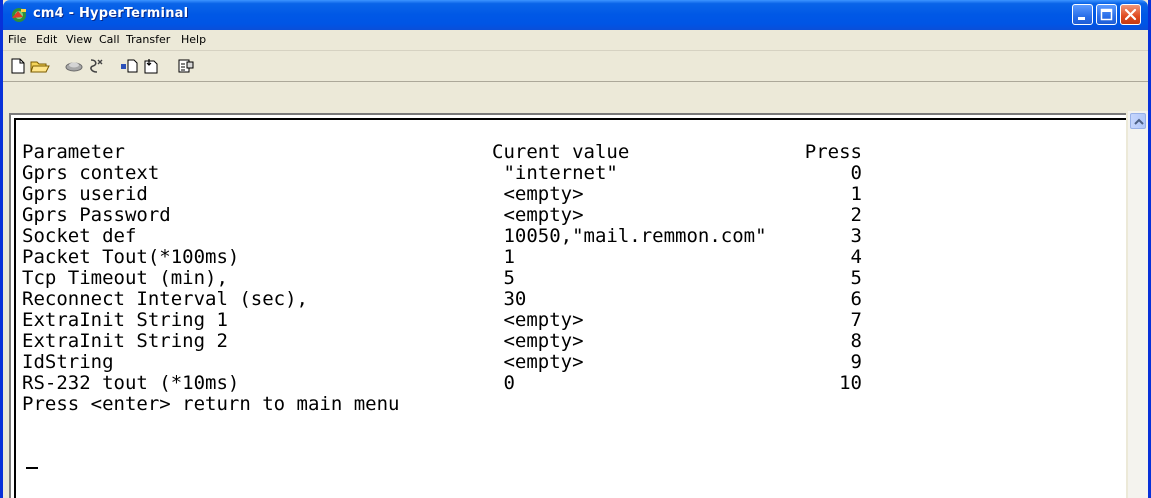 This screenshot has height=498, width=1151. Describe the element at coordinates (111, 13) in the screenshot. I see `window-title: cm4 - HyperTerminal` at that location.